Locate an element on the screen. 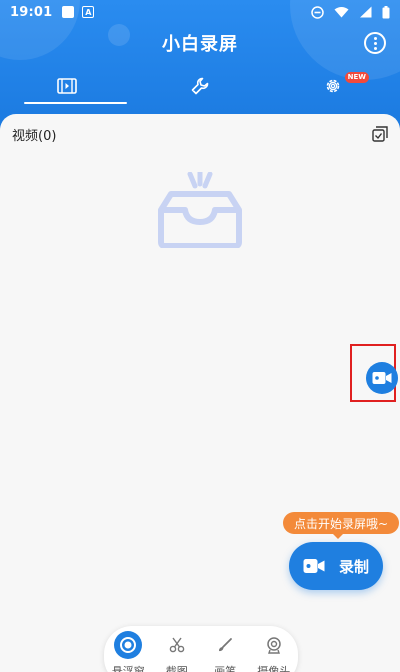 Image resolution: width=400 pixels, height=672 pixels. toolbar-floating-window: 悬浮窗 is located at coordinates (128, 651).